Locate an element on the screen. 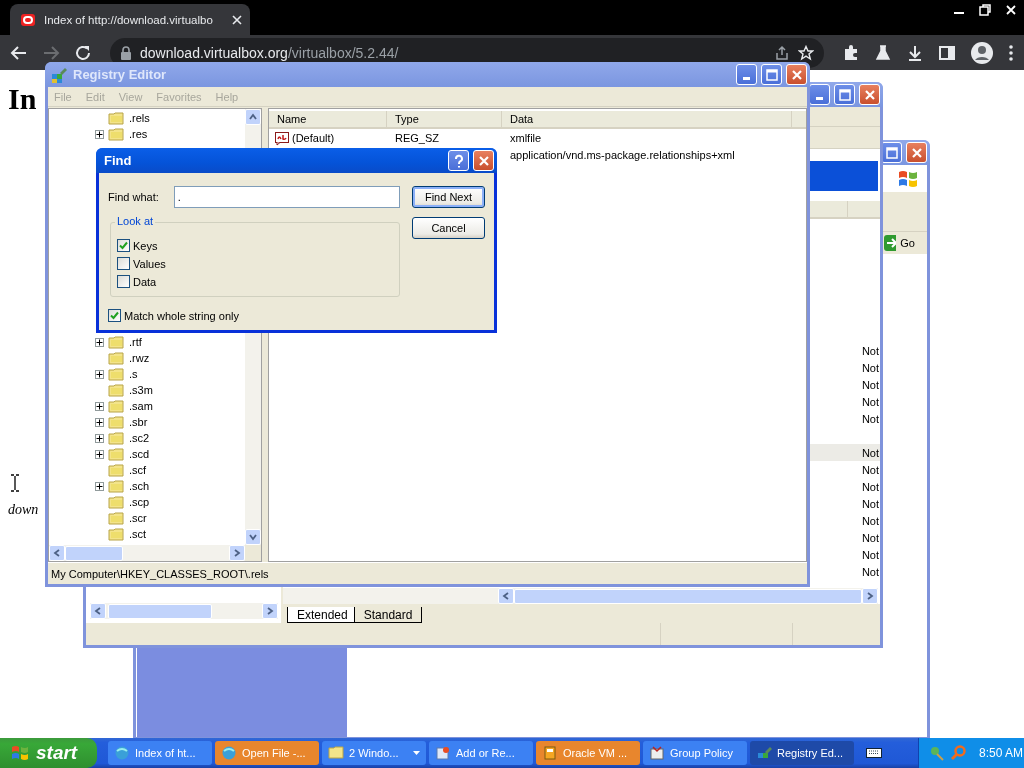  puzzle-icon is located at coordinates (851, 52).